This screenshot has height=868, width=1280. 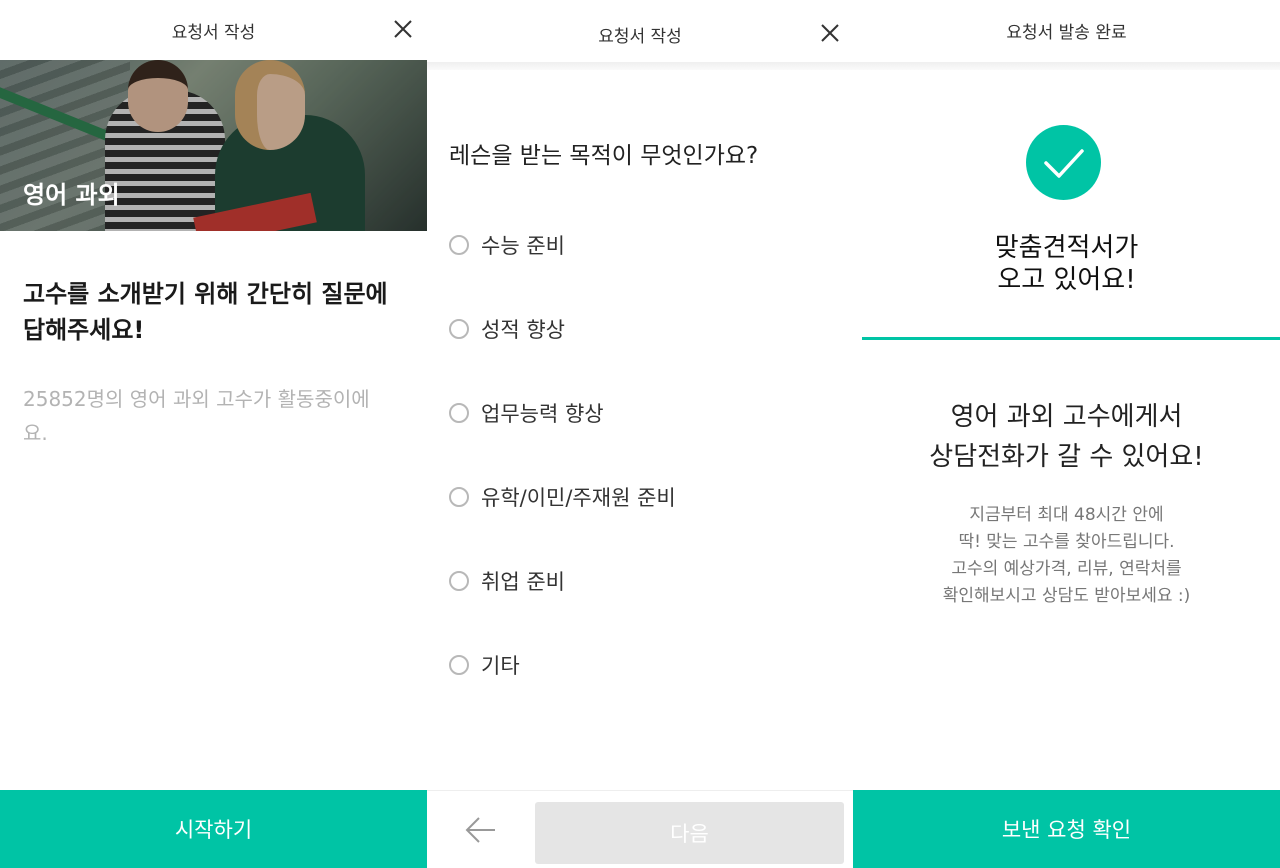 I want to click on start-button: 시작하기, so click(x=213, y=829).